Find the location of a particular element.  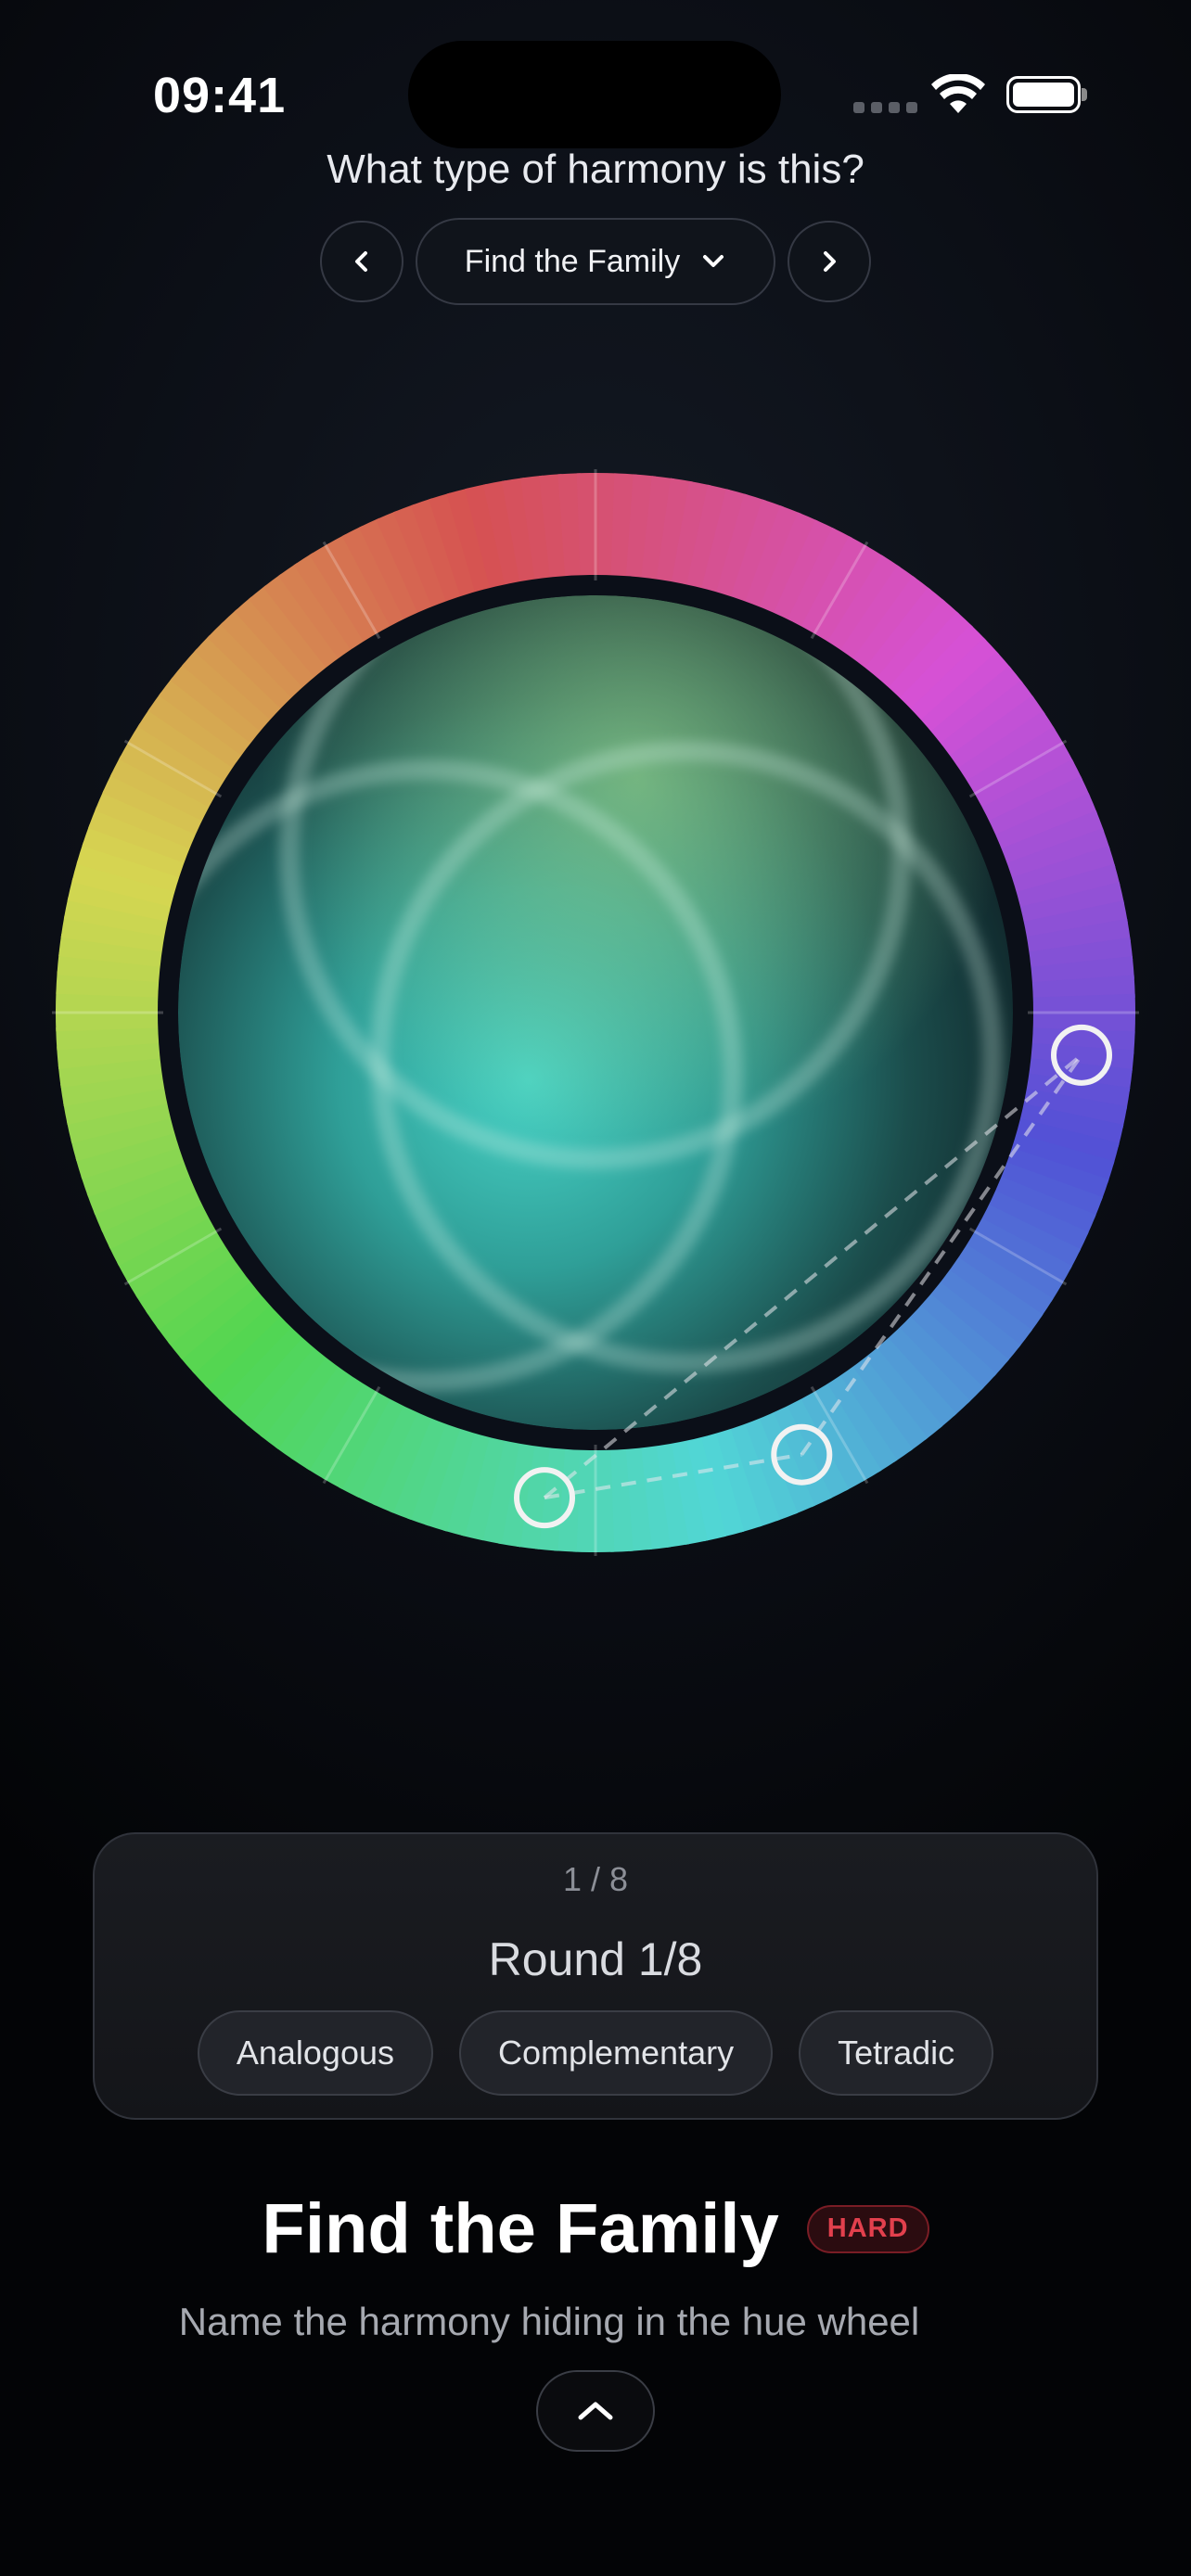

game-title-row: Find the Family HARD is located at coordinates (595, 2228).